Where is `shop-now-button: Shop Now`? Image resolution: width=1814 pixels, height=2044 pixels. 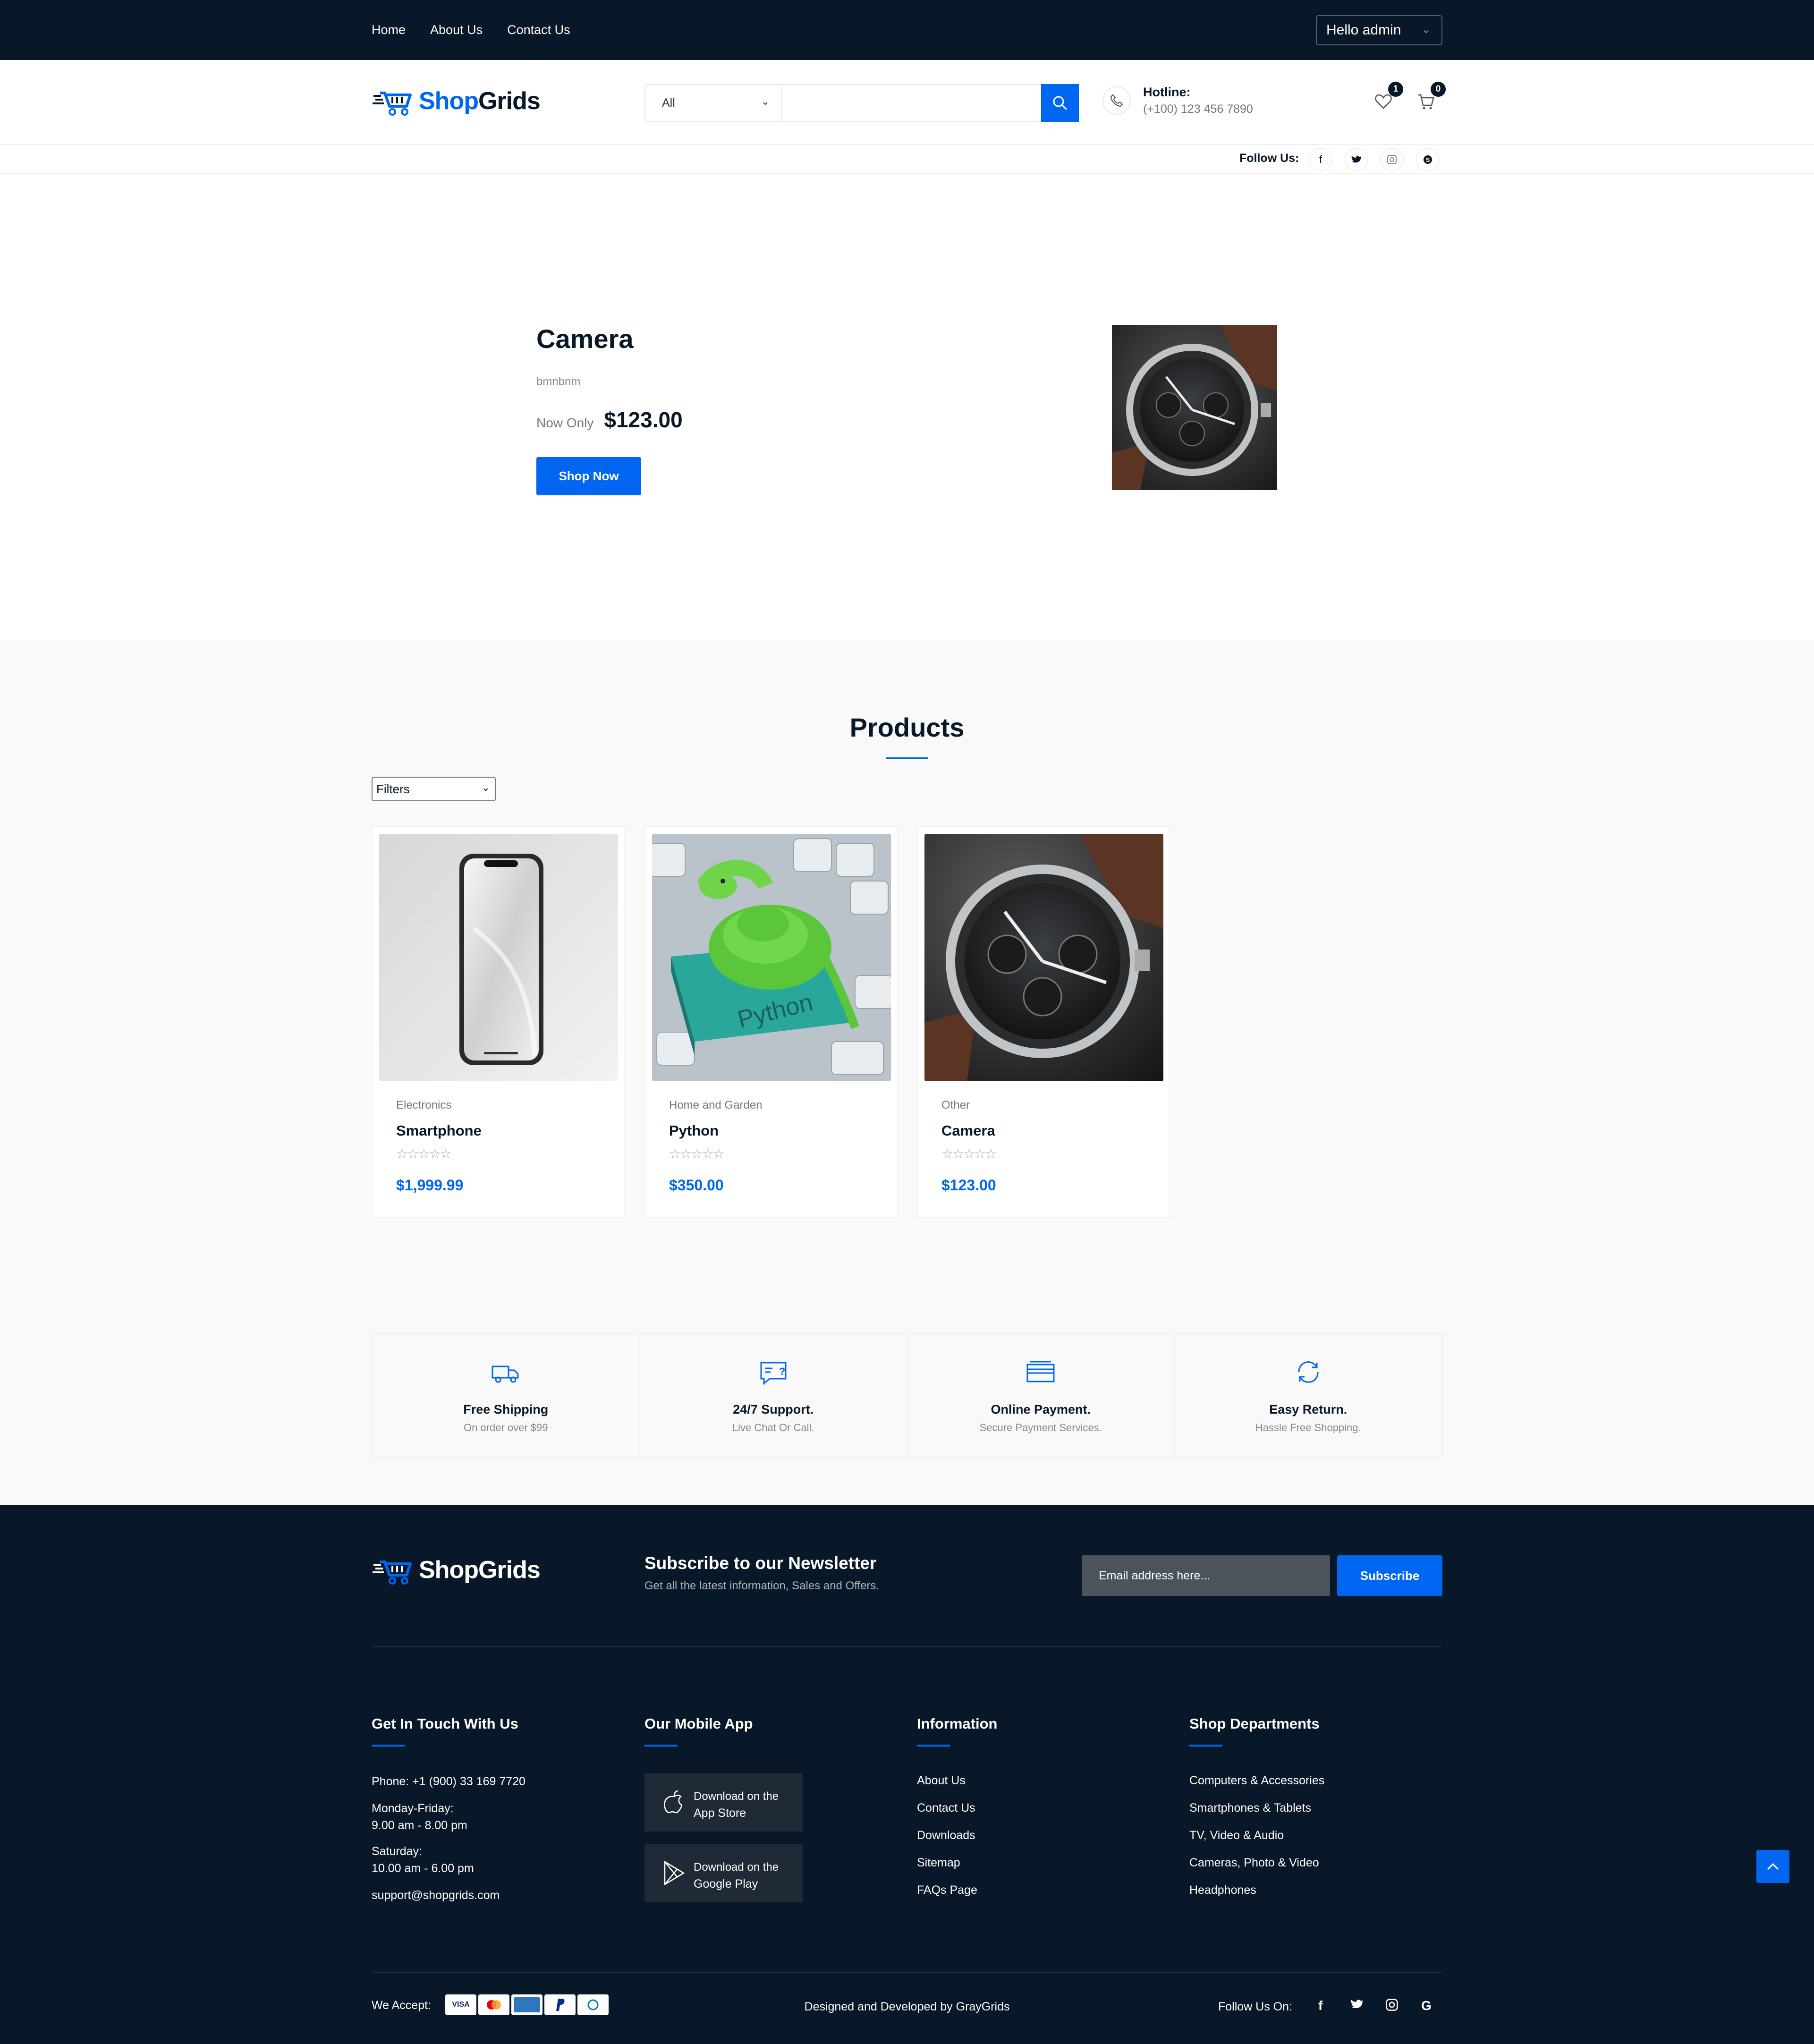 shop-now-button: Shop Now is located at coordinates (588, 476).